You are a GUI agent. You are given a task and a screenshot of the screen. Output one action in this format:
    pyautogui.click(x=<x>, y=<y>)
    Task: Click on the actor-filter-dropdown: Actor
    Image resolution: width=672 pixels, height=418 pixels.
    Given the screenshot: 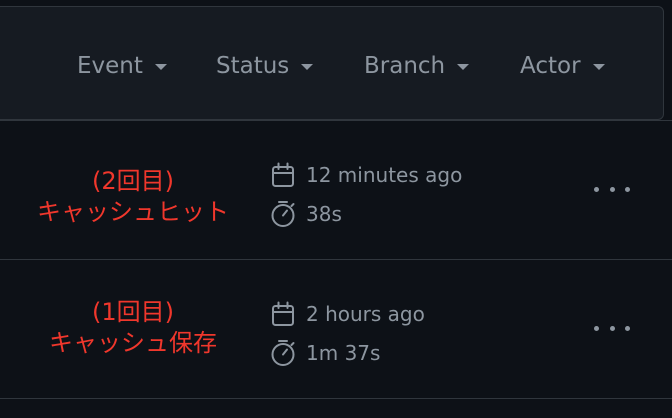 What is the action you would take?
    pyautogui.click(x=562, y=66)
    